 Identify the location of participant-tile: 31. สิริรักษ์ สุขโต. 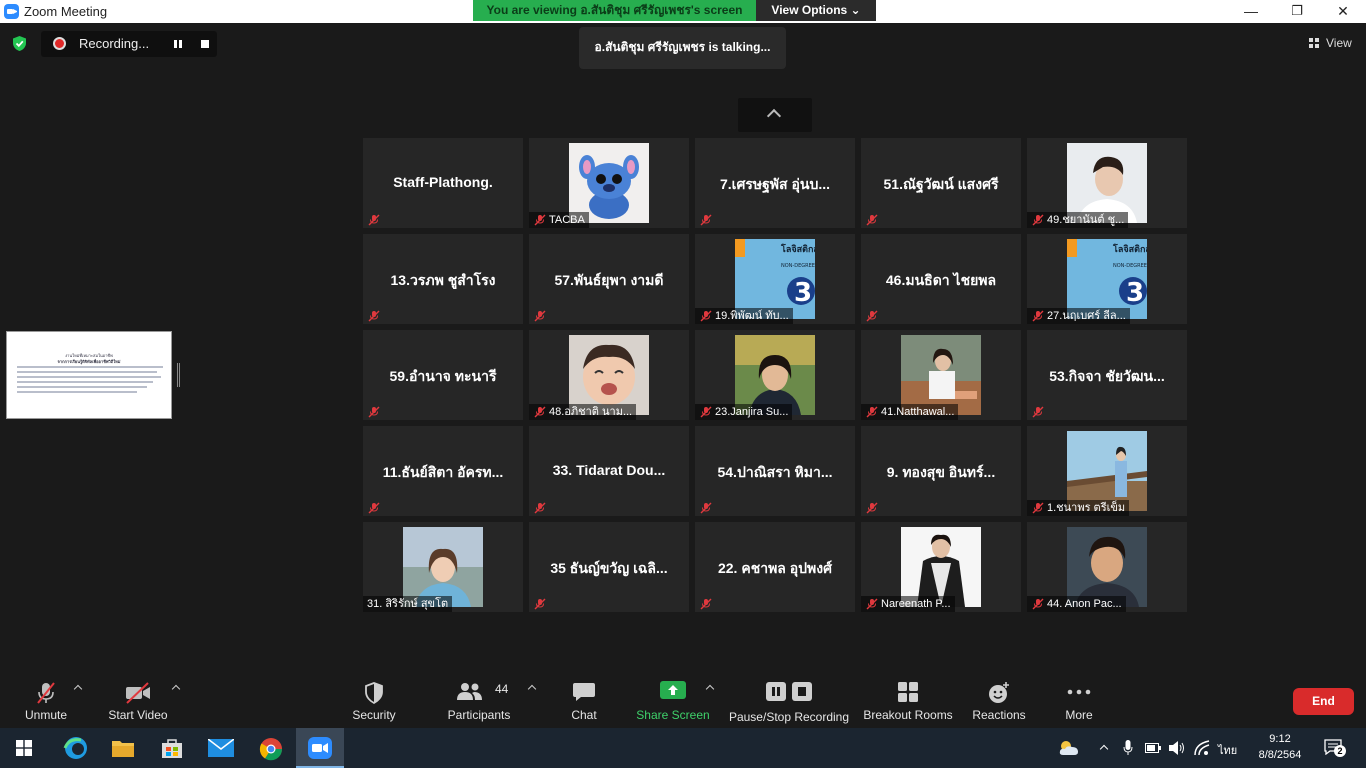
(443, 567).